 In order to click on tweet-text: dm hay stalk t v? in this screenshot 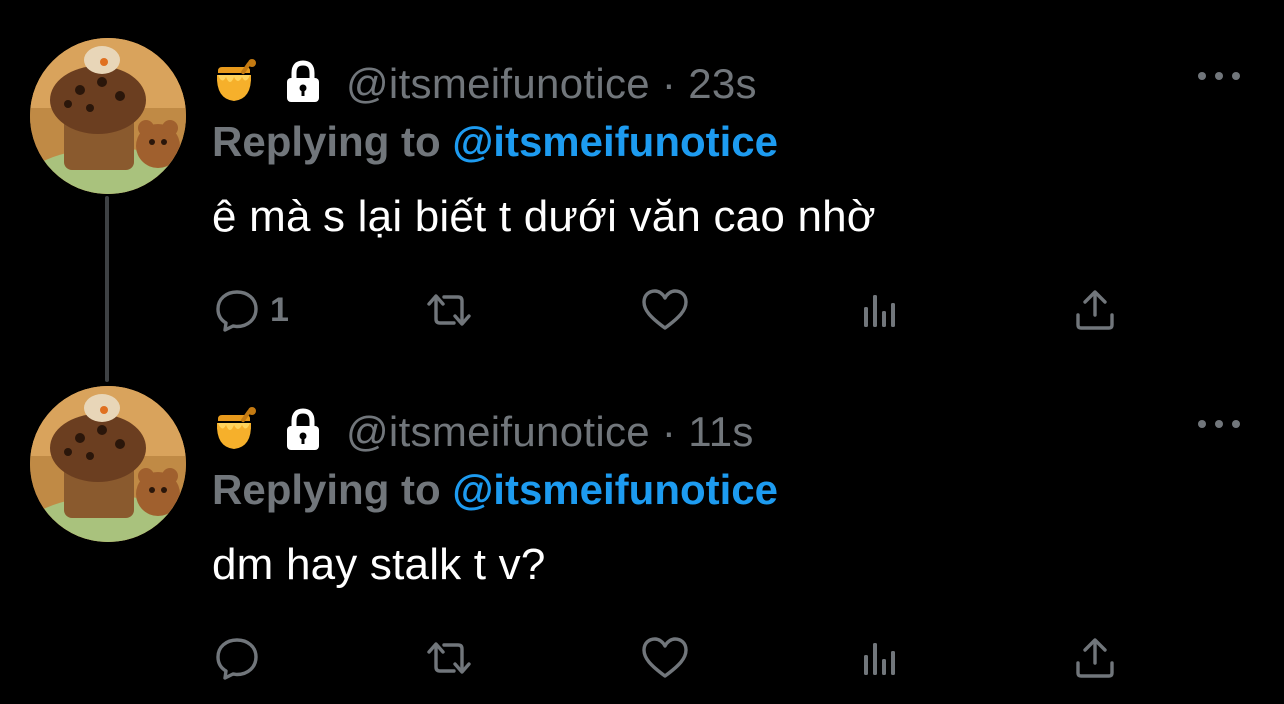, I will do `click(379, 564)`.